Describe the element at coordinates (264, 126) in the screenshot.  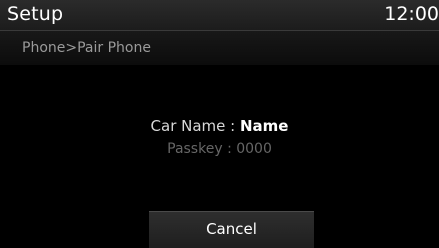
I see `car-name-value: Name` at that location.